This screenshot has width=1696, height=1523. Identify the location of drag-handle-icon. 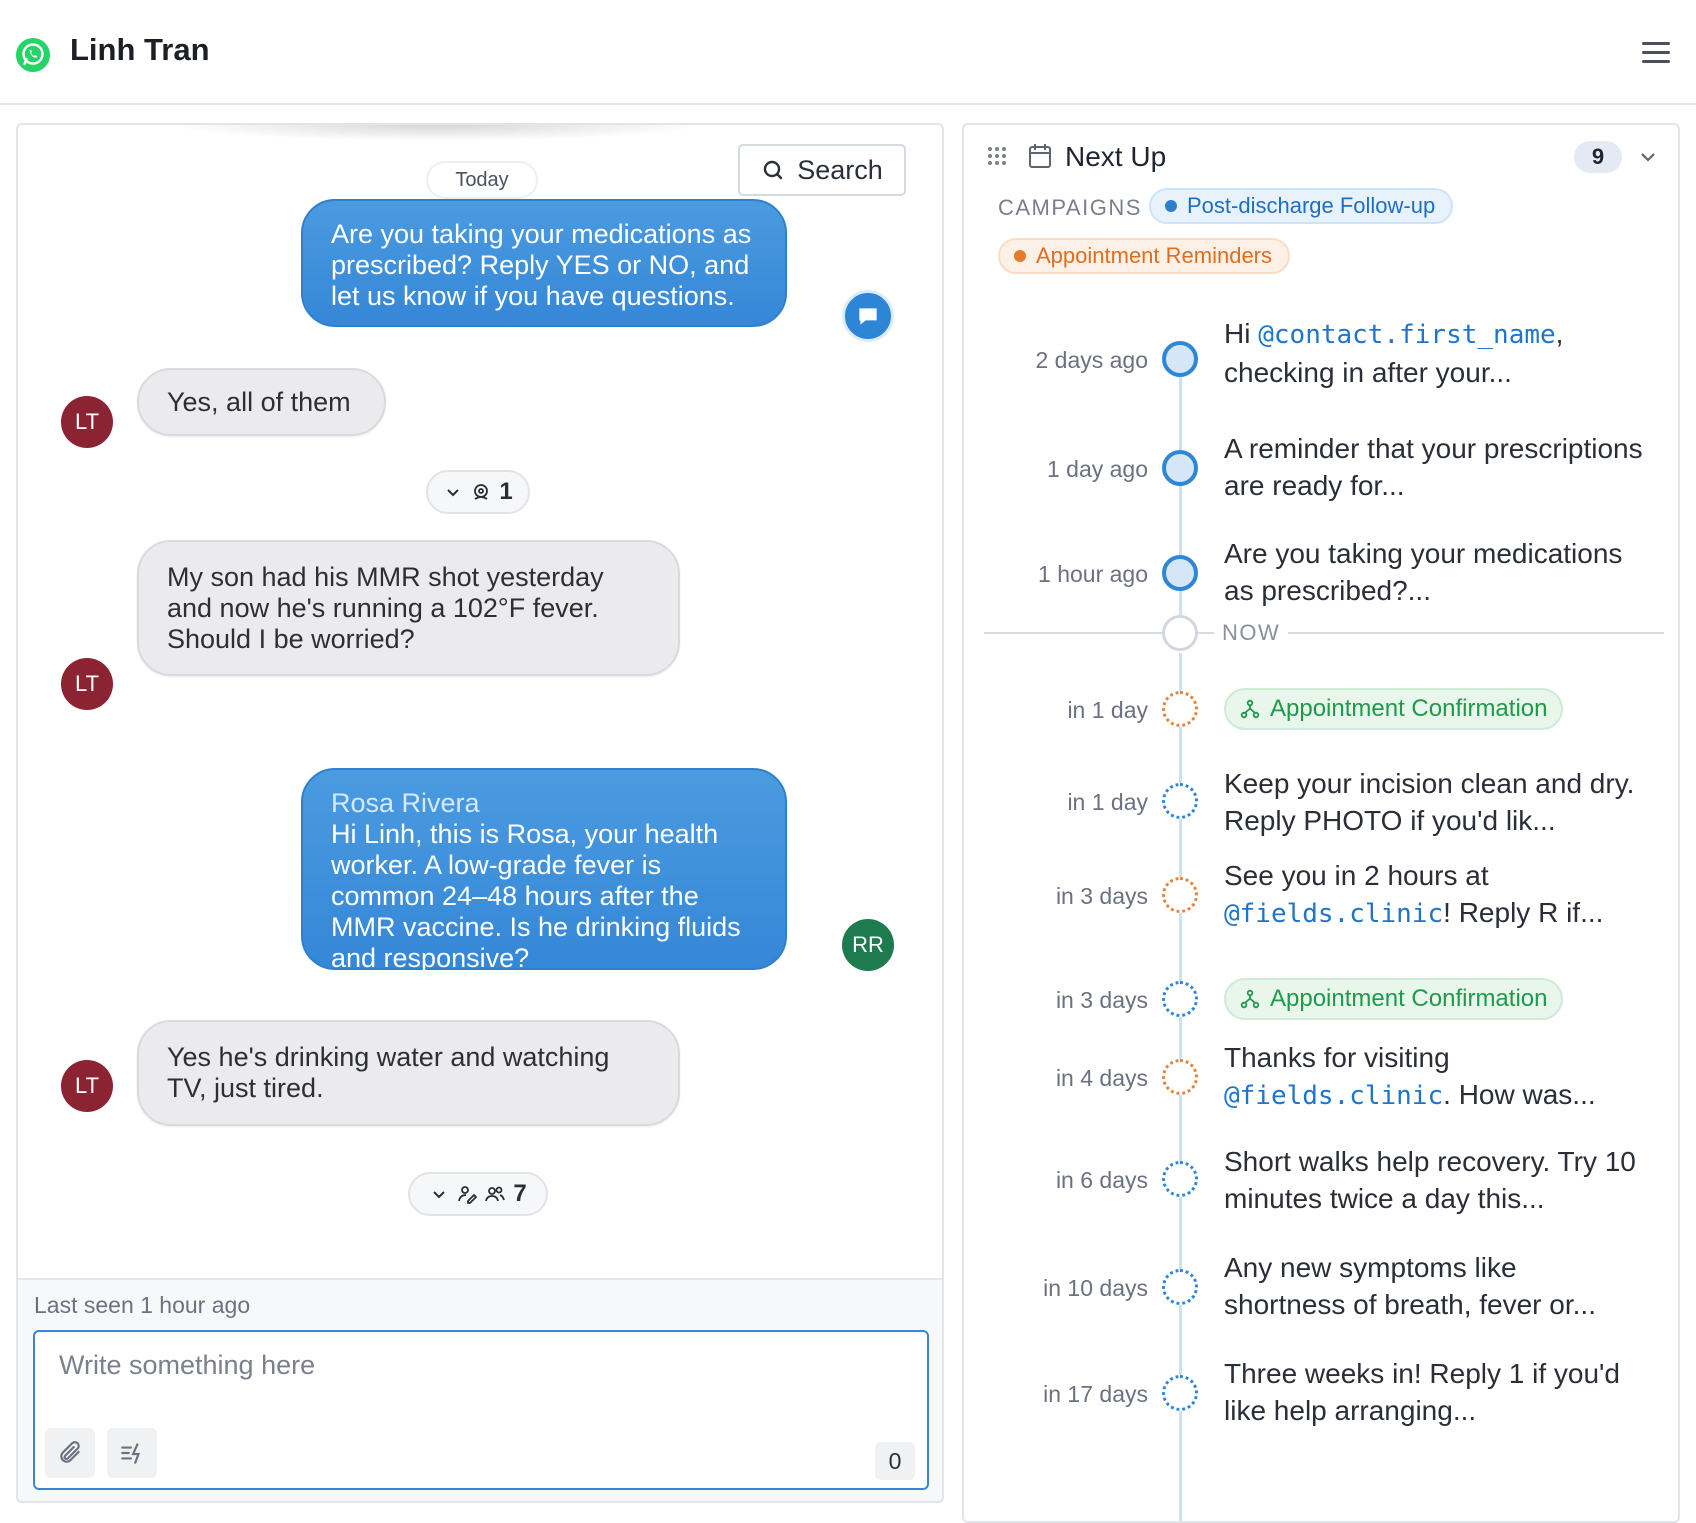
(997, 156).